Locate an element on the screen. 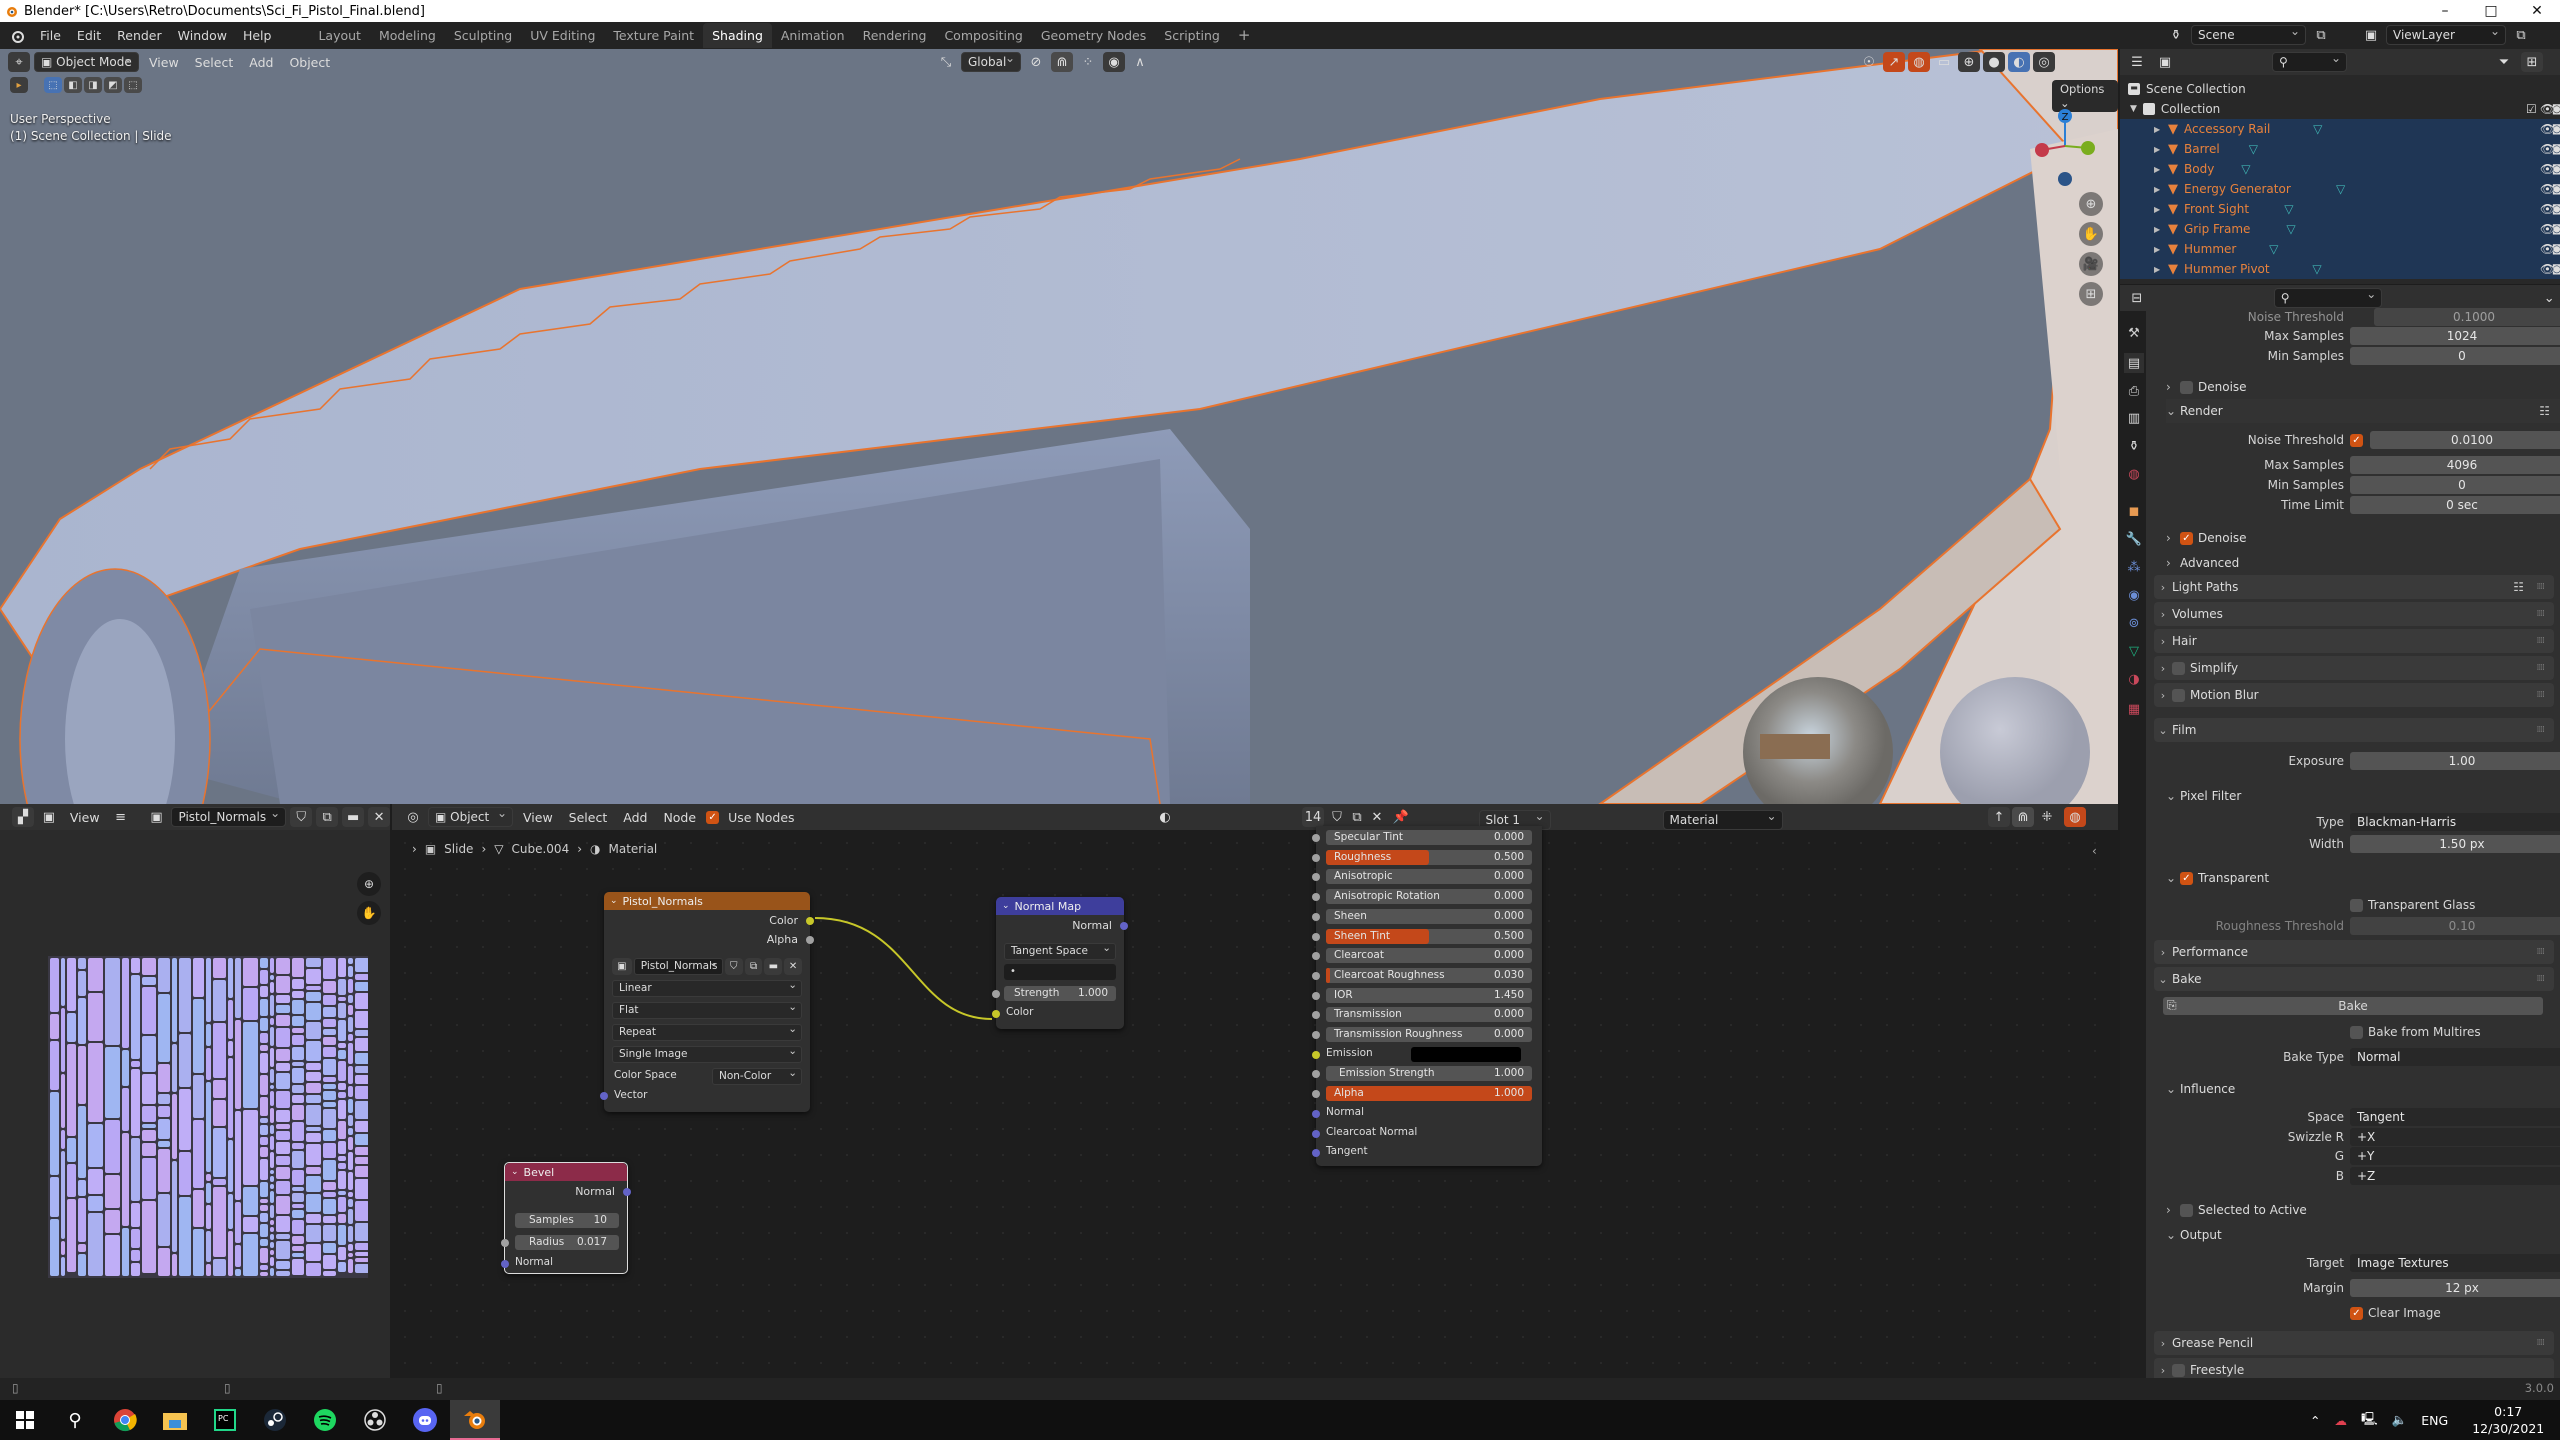  render-max-samples-field: 4096 is located at coordinates (2455, 465).